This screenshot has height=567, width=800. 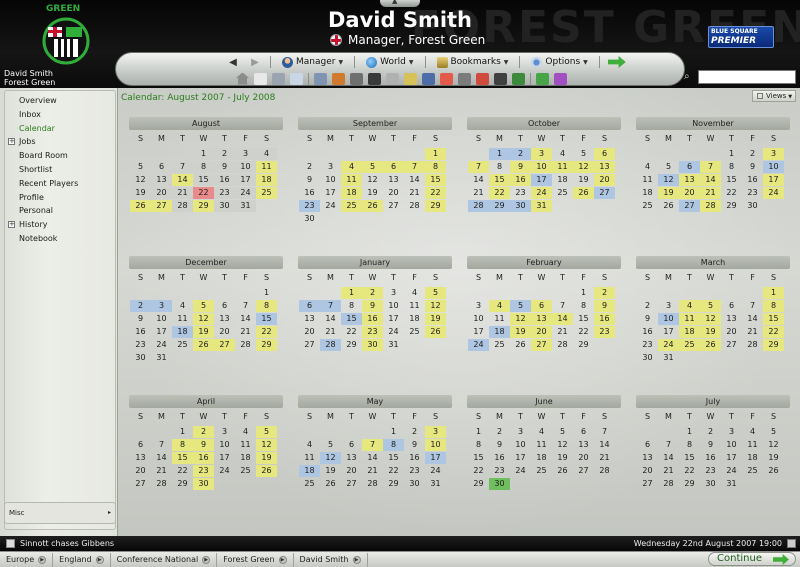 I want to click on calendar-day: 30, so click(x=520, y=206).